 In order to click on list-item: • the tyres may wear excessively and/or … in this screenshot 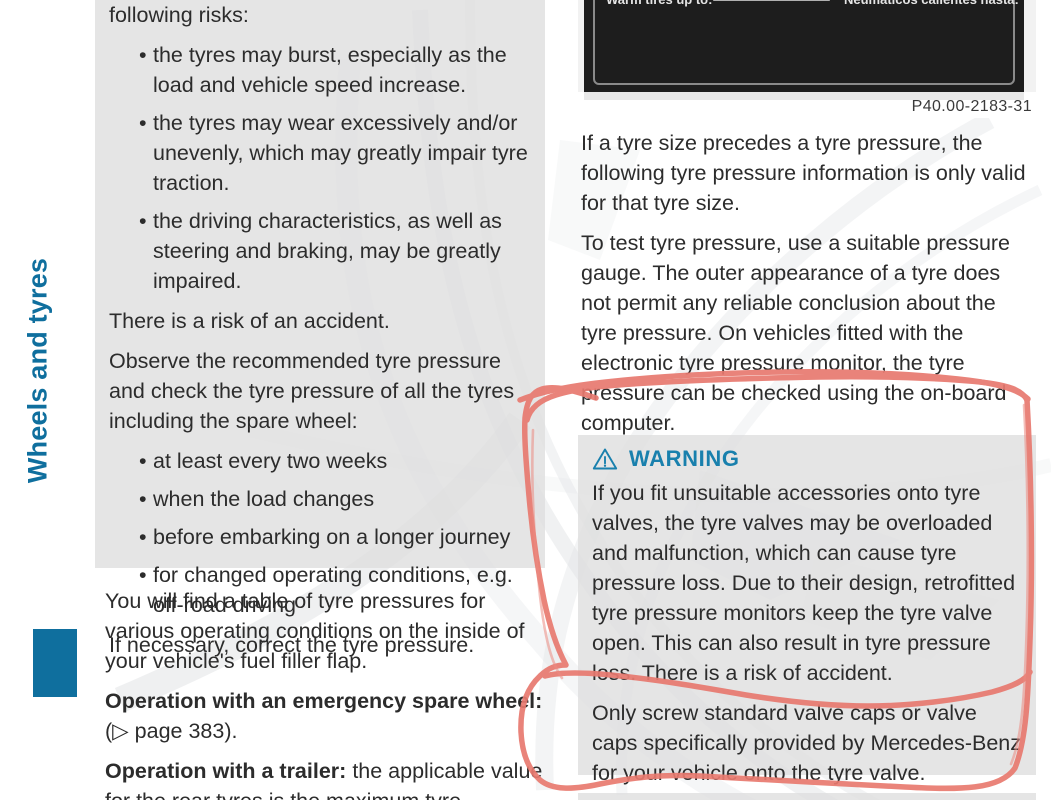, I will do `click(336, 153)`.